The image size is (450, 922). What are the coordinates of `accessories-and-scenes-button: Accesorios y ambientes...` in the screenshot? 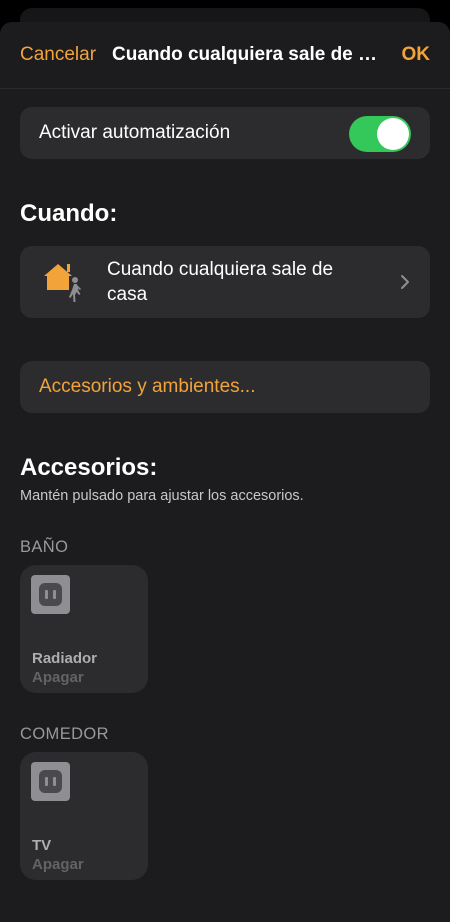 It's located at (225, 387).